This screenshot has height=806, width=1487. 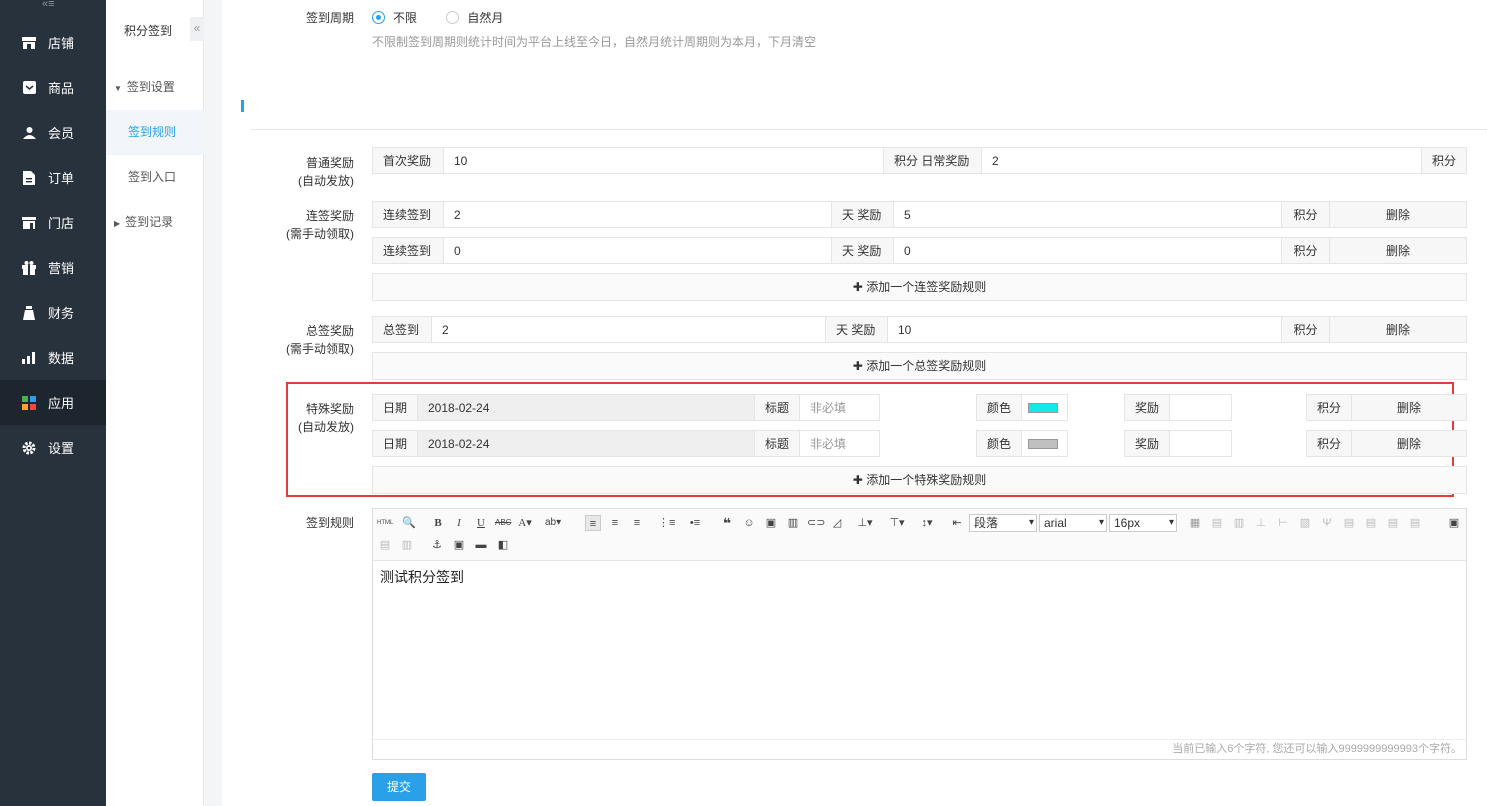 What do you see at coordinates (816, 523) in the screenshot?
I see `link-icon: ⊂⊃` at bounding box center [816, 523].